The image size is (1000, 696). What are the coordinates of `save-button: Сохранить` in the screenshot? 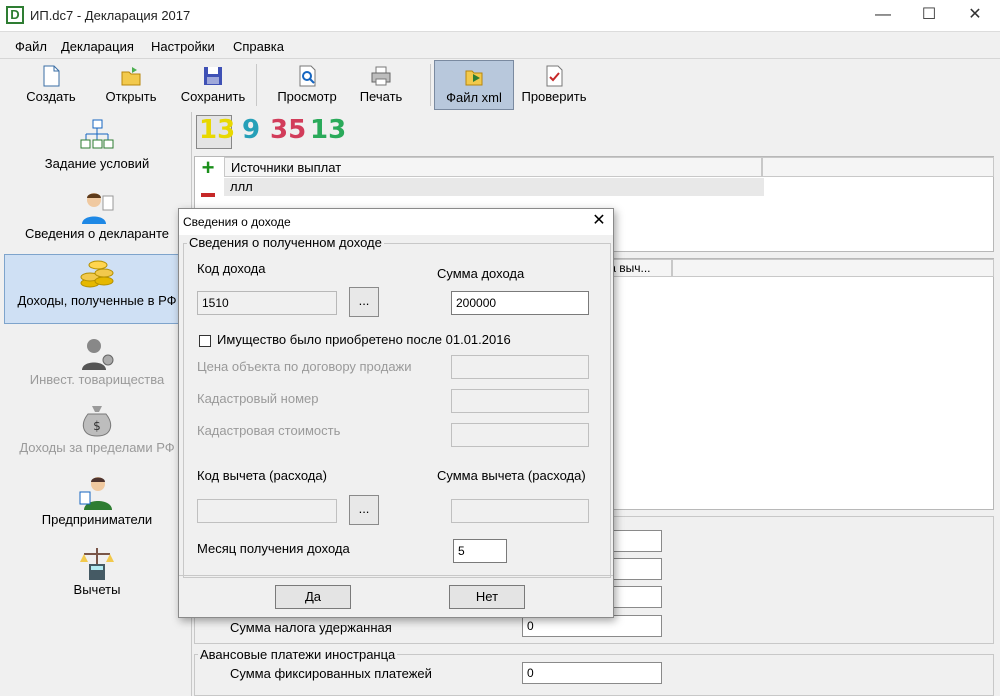 It's located at (213, 85).